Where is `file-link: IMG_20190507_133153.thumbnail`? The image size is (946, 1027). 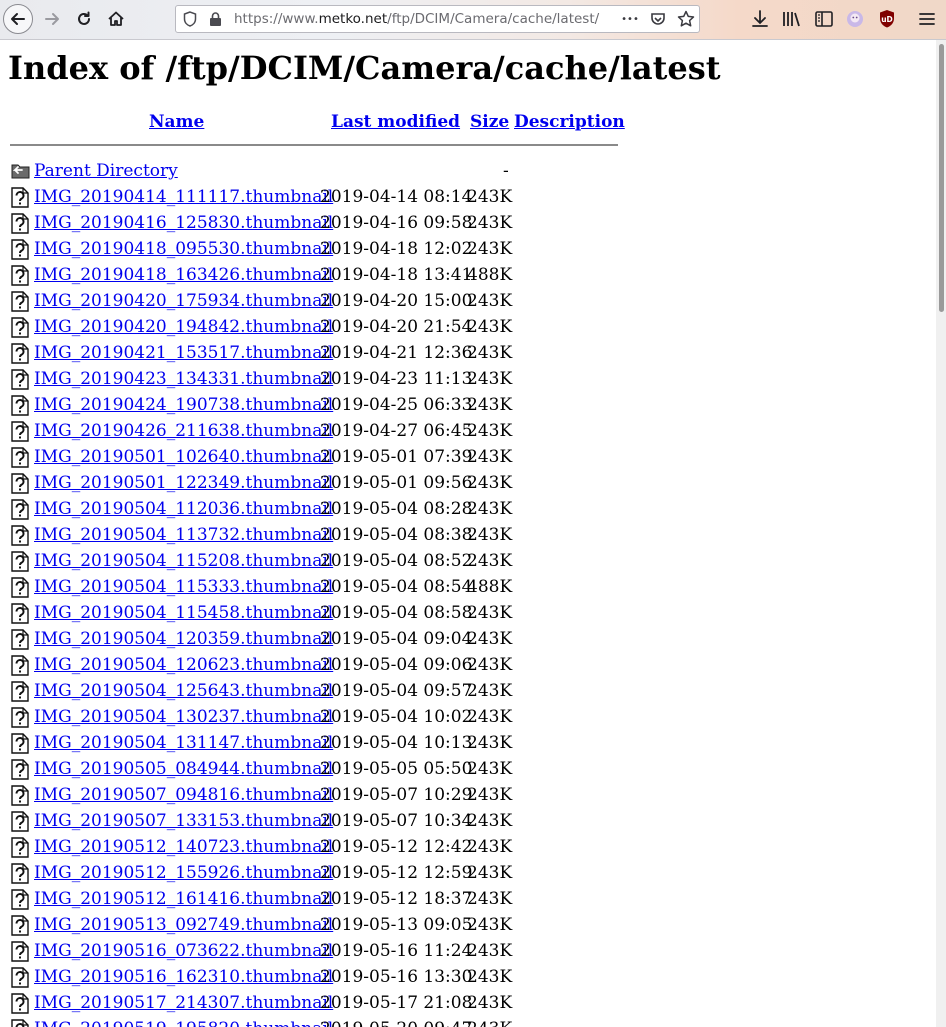
file-link: IMG_20190507_133153.thumbnail is located at coordinates (183, 821).